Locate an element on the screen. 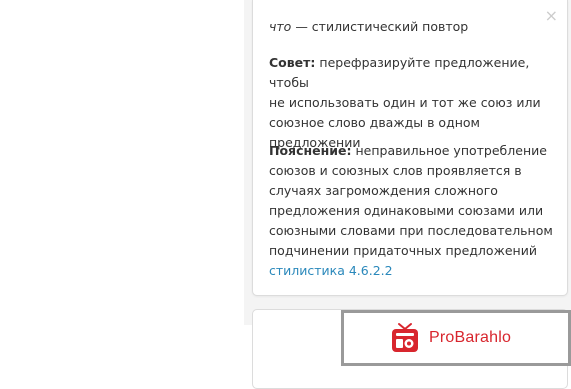 The width and height of the screenshot is (571, 389). issue-word: что is located at coordinates (280, 26).